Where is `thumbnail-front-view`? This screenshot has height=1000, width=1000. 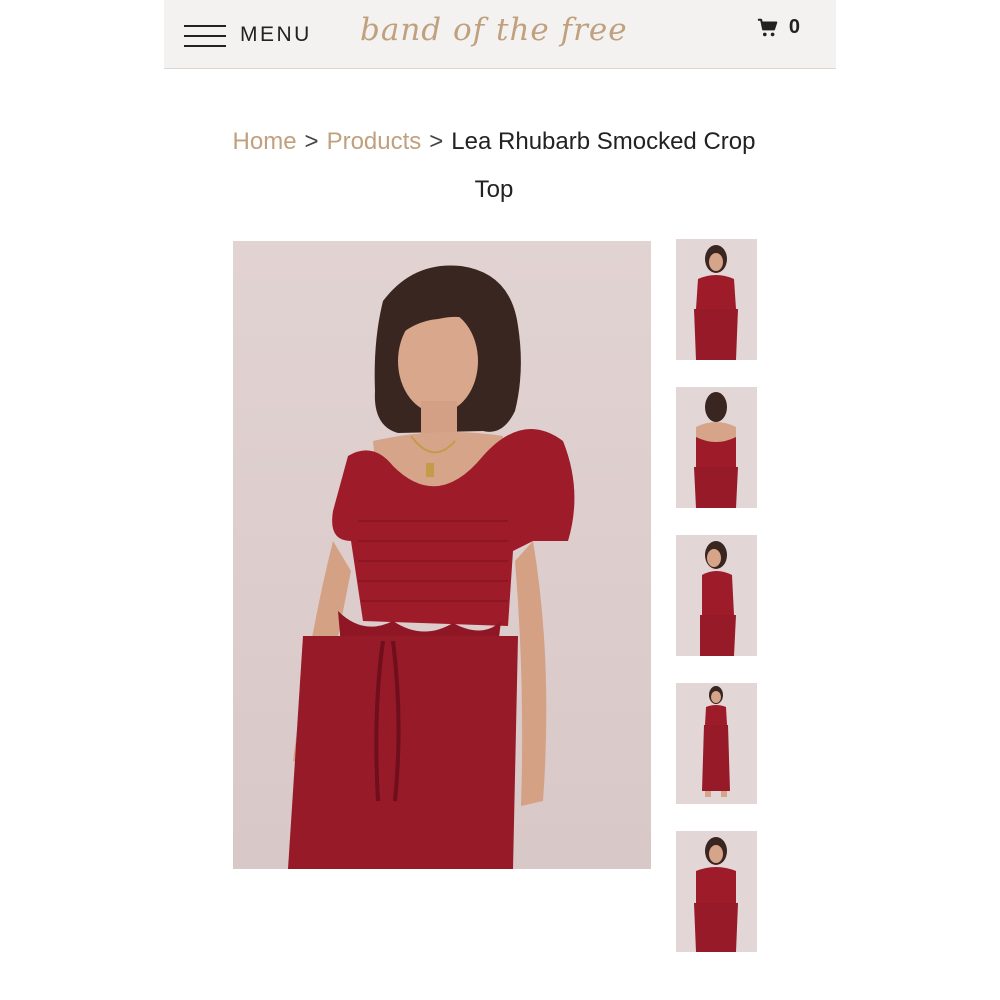 thumbnail-front-view is located at coordinates (716, 299).